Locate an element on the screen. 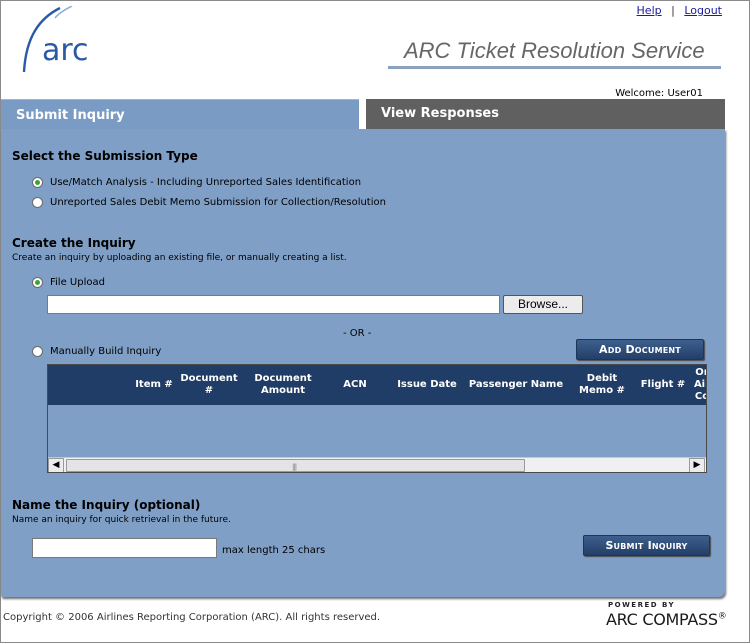 This screenshot has width=750, height=643. or-separator: - OR - is located at coordinates (357, 333).